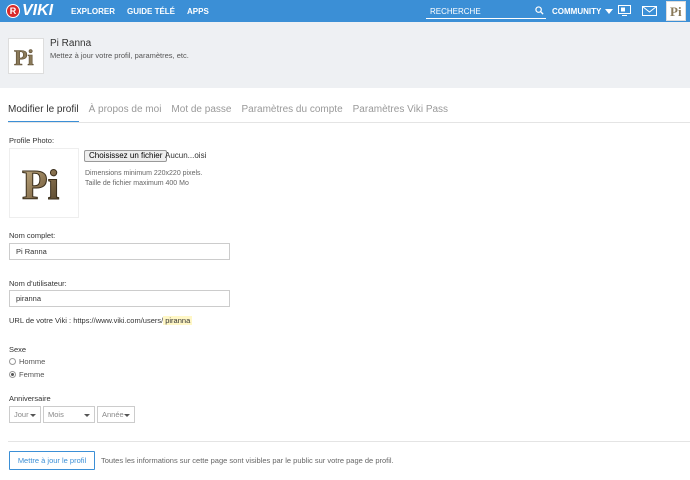 The height and width of the screenshot is (480, 690). I want to click on viki-logo: R VIKI, so click(29, 11).